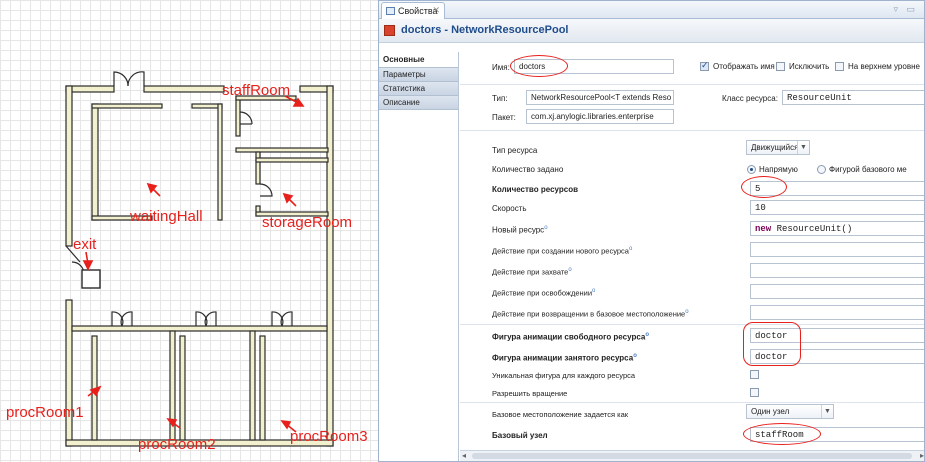 This screenshot has height=462, width=925. I want to click on new-resource-field: new ResourceUnit(), so click(837, 228).